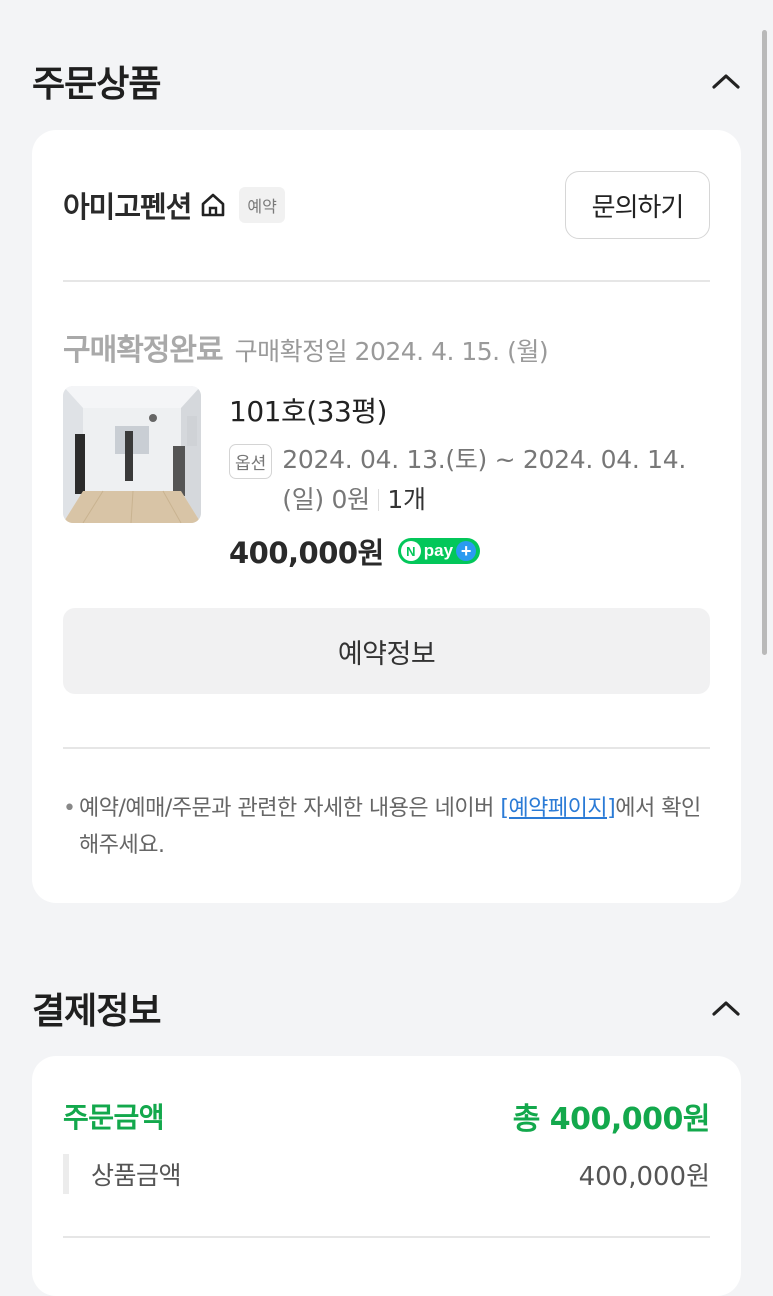  I want to click on naver-n-icon: N, so click(410, 551).